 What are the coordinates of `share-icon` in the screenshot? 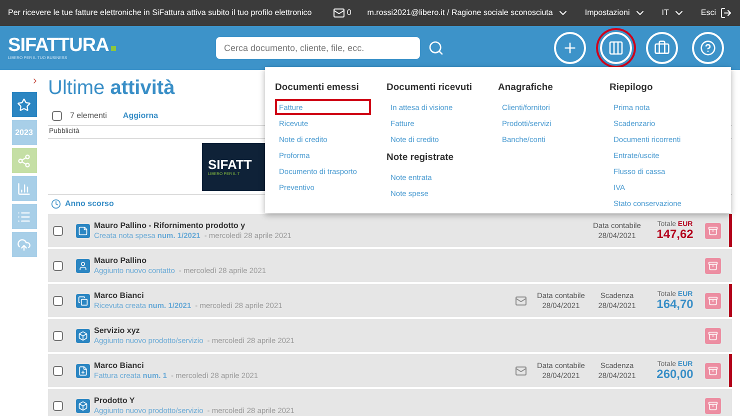 It's located at (24, 161).